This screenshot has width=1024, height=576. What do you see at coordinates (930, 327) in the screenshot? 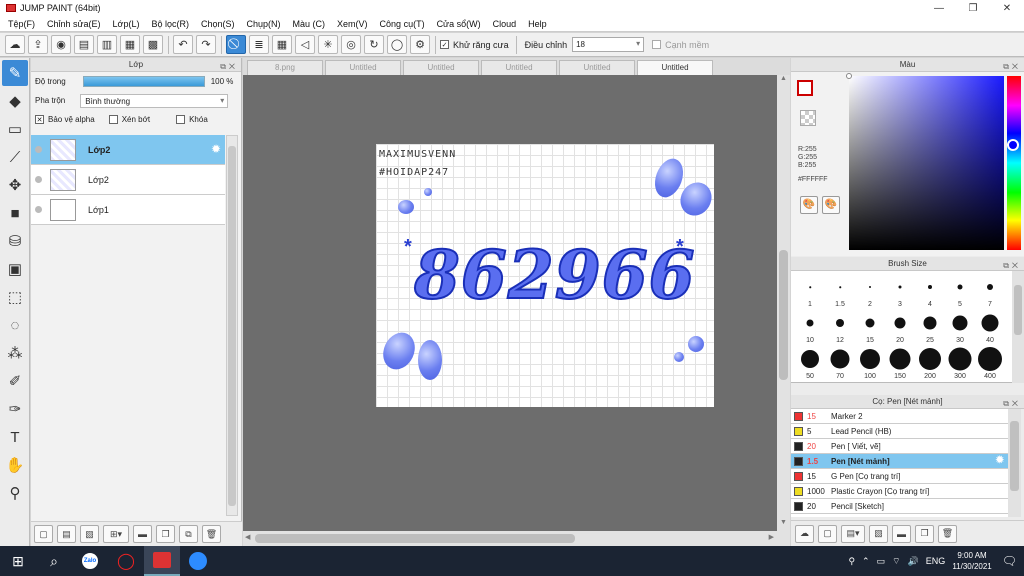
I see `brush-size-option: 25` at bounding box center [930, 327].